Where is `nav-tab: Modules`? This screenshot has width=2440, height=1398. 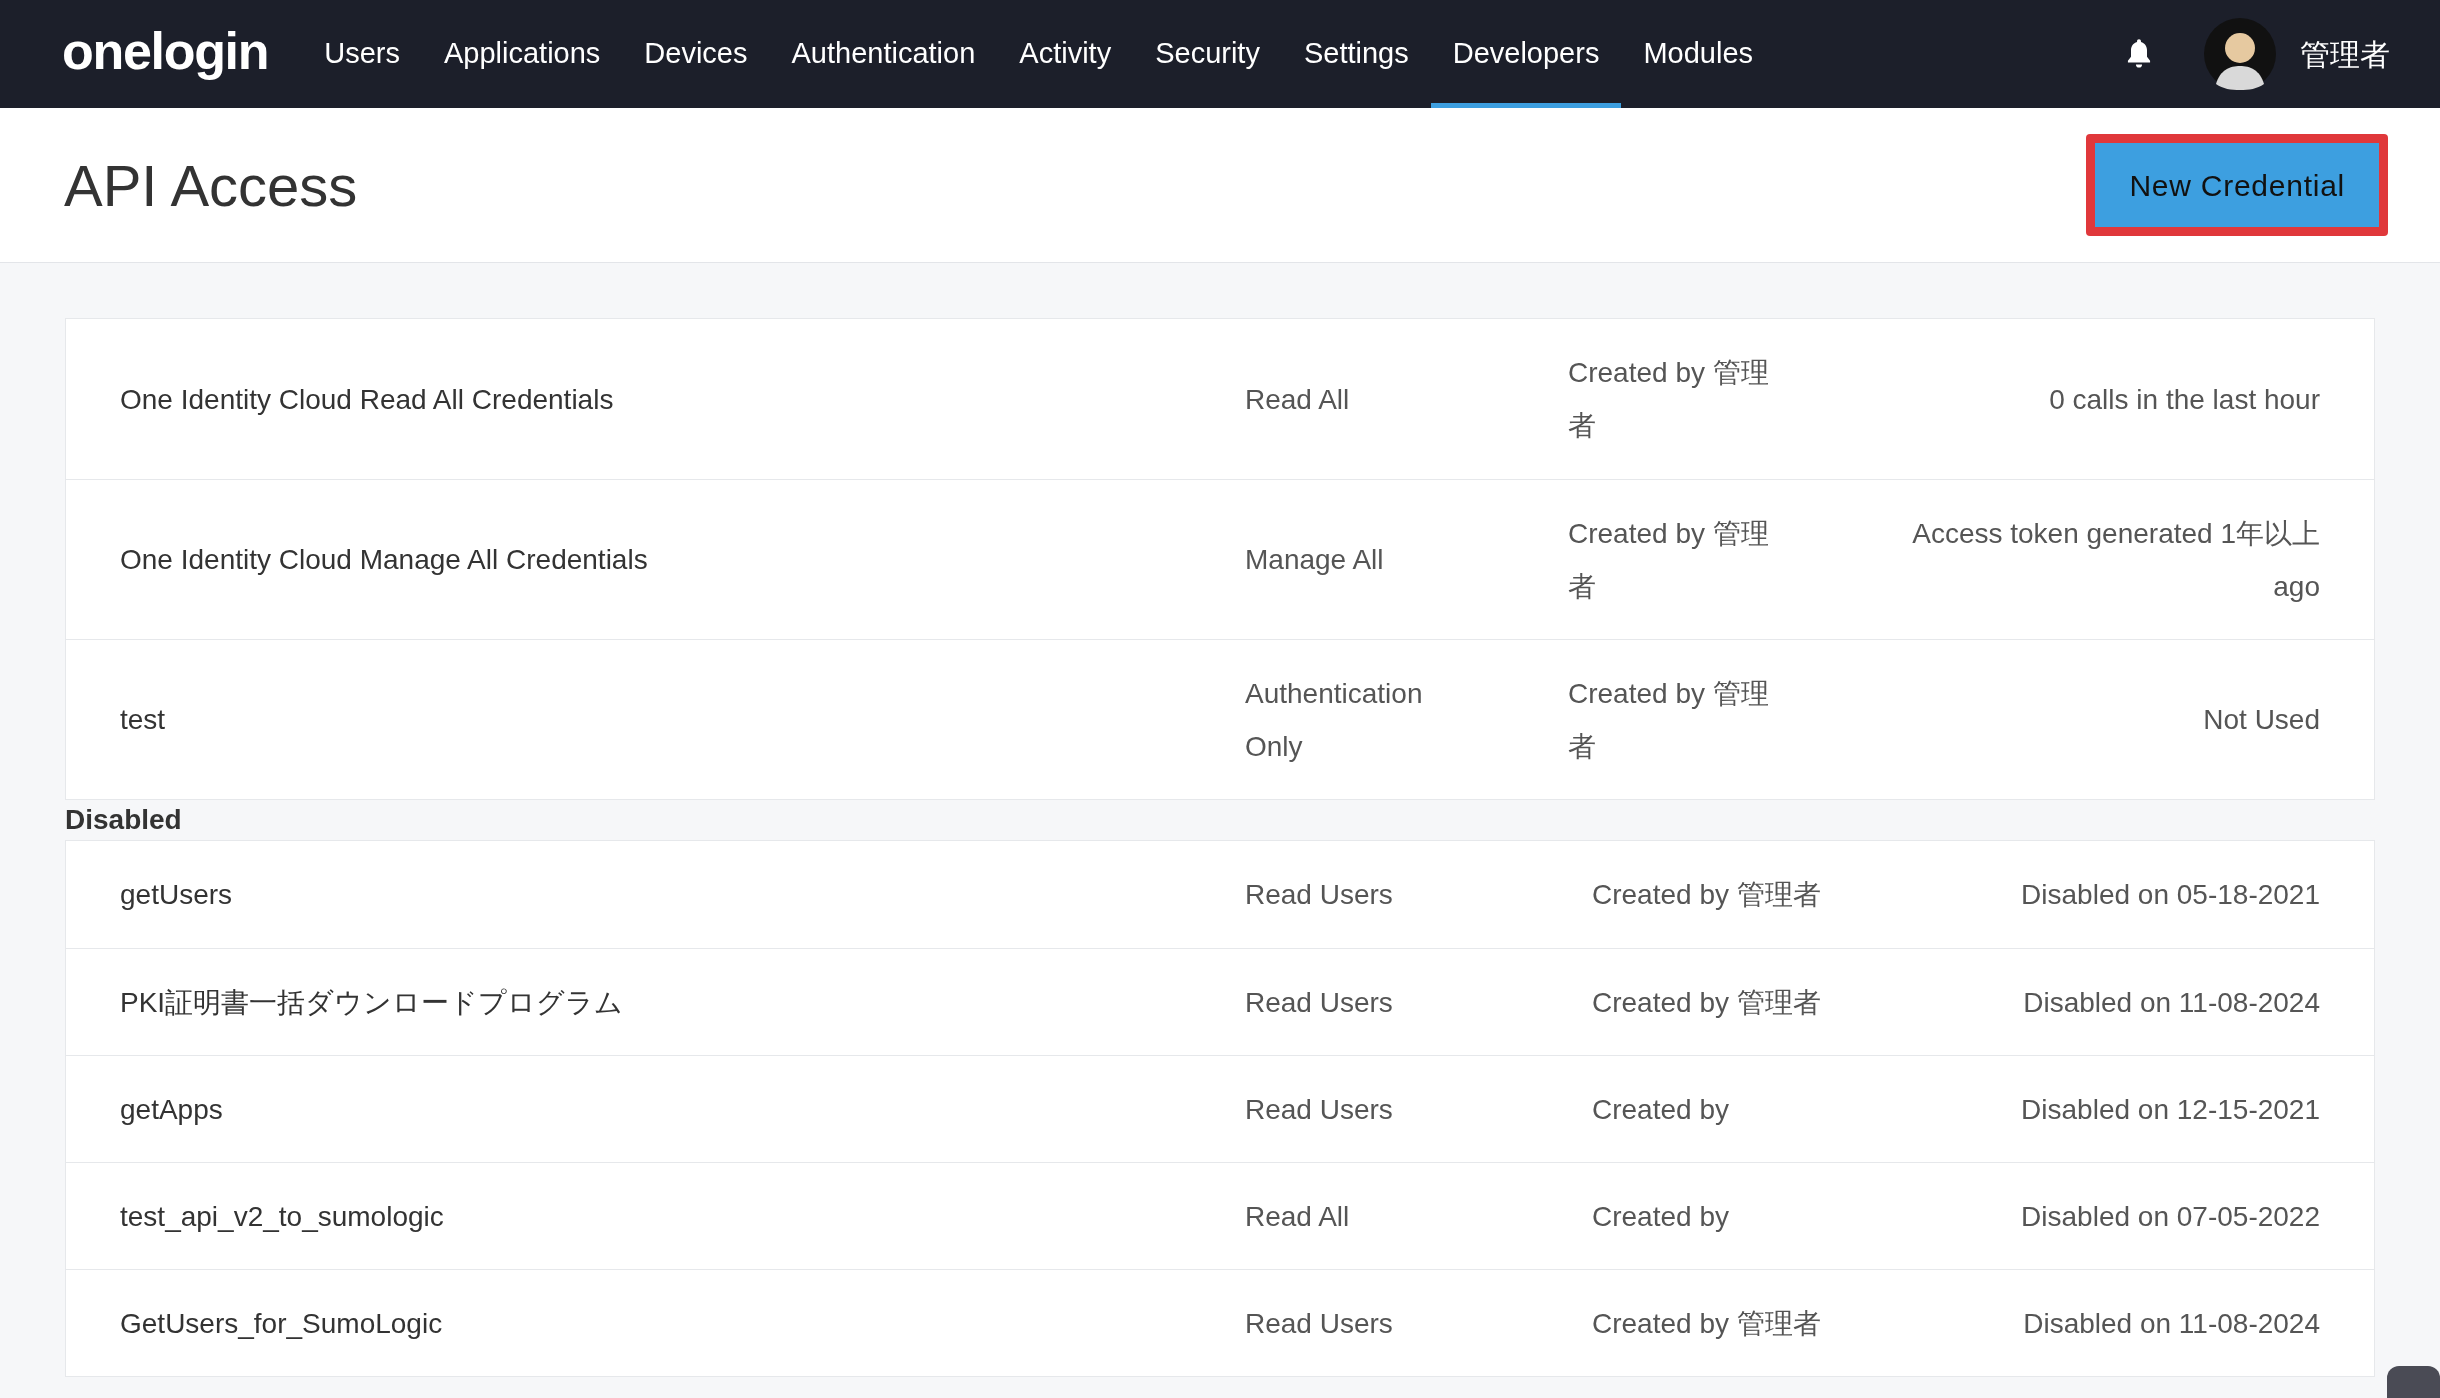
nav-tab: Modules is located at coordinates (1698, 54).